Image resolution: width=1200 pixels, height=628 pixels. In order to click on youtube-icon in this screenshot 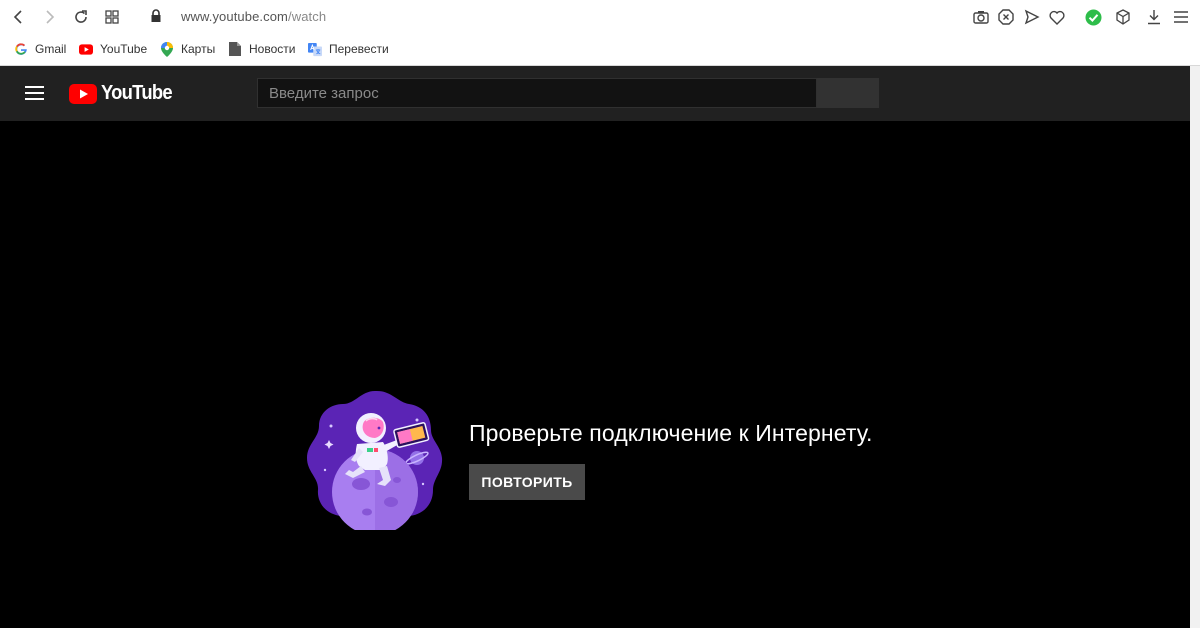, I will do `click(86, 49)`.